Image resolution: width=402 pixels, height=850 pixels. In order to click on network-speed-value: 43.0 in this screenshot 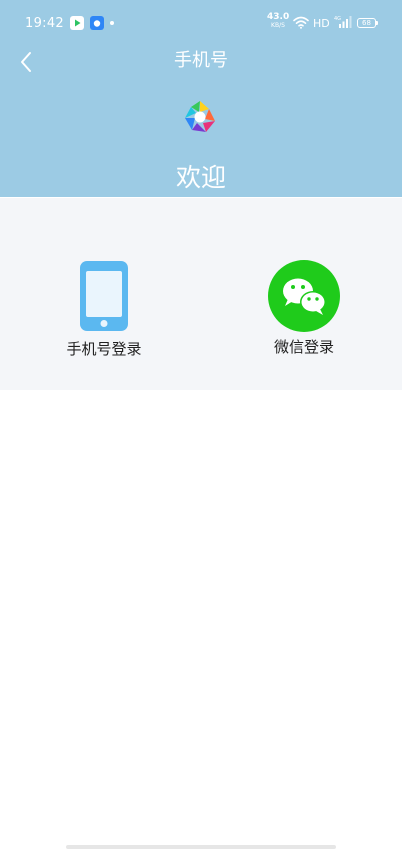, I will do `click(278, 17)`.